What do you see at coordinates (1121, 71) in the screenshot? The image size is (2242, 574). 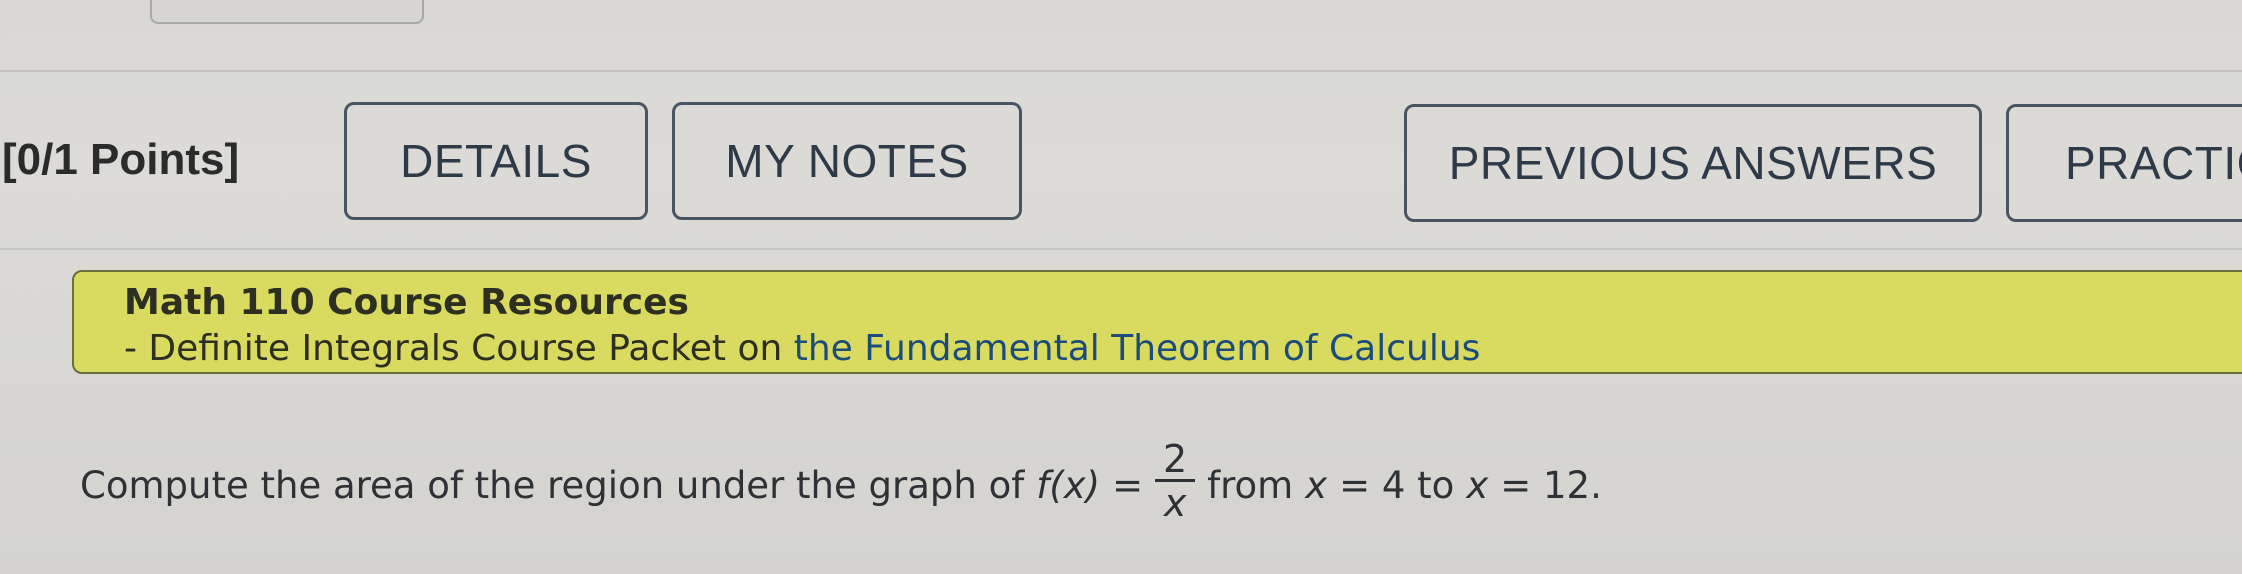 I see `top-divider` at bounding box center [1121, 71].